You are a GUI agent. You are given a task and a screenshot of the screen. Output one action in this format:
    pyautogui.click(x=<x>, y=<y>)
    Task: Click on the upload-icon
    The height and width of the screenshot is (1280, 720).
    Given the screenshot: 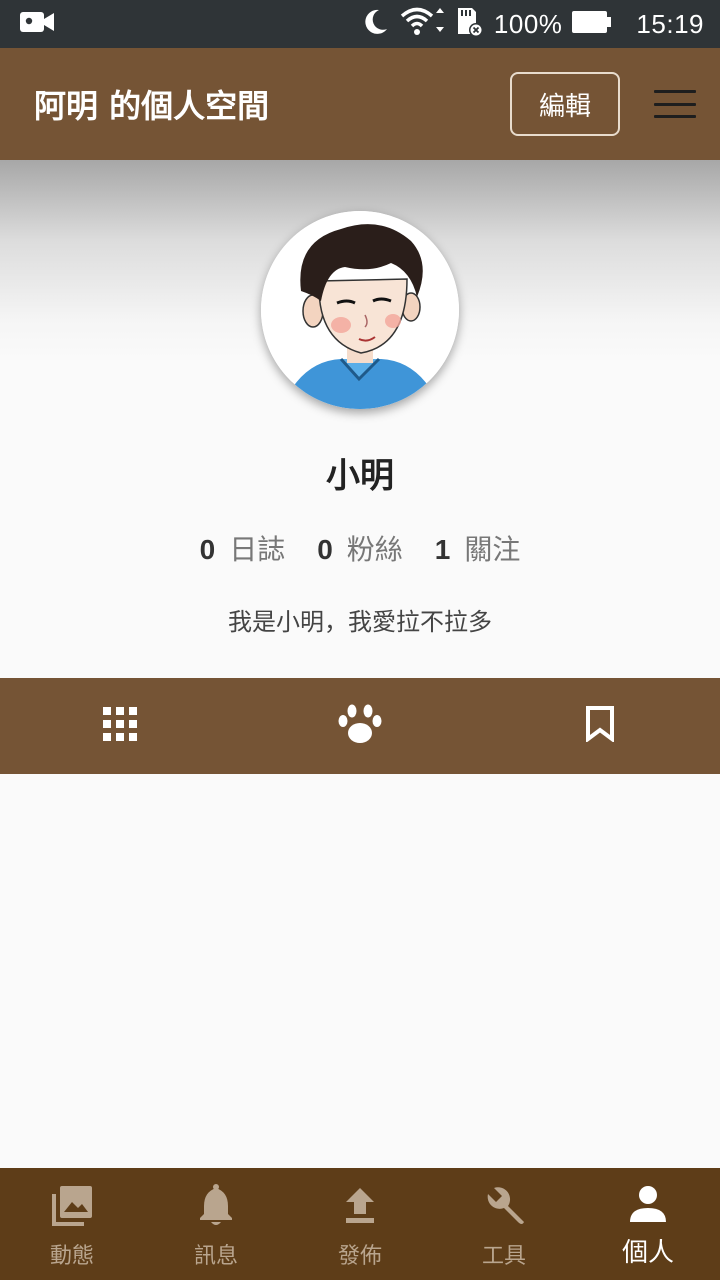 What is the action you would take?
    pyautogui.click(x=360, y=1208)
    